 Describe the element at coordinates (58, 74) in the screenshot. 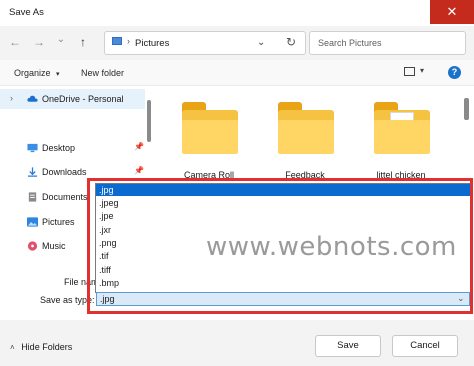

I see `organize-caret-icon: ▾` at that location.